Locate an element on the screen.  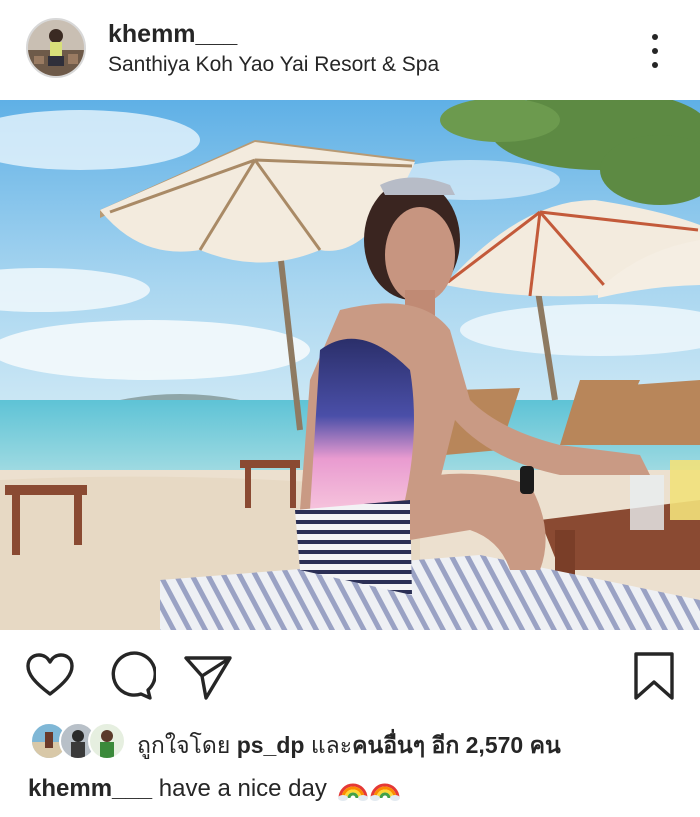
post-username: khemm___ is located at coordinates (172, 34).